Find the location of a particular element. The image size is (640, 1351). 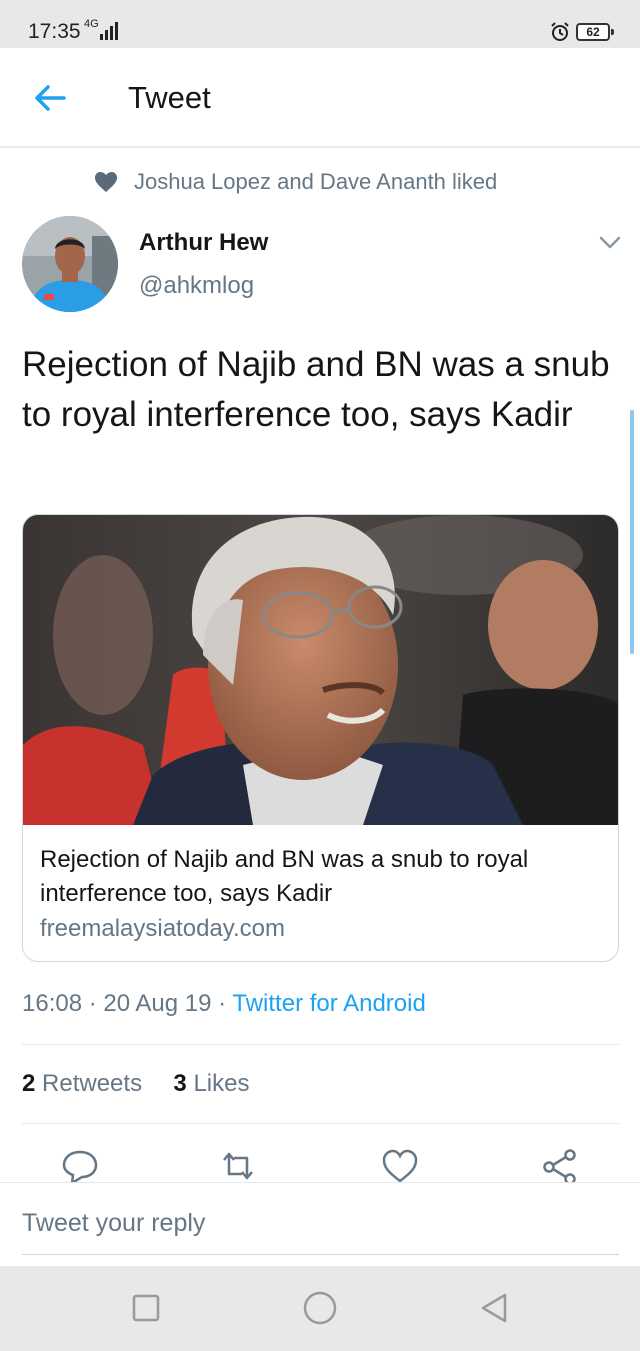

retweets-stat: 2 Retweets is located at coordinates (82, 1083).